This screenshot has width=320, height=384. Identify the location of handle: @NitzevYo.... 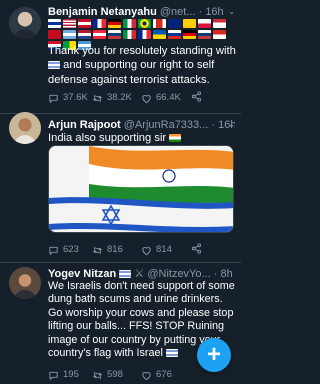
(178, 274).